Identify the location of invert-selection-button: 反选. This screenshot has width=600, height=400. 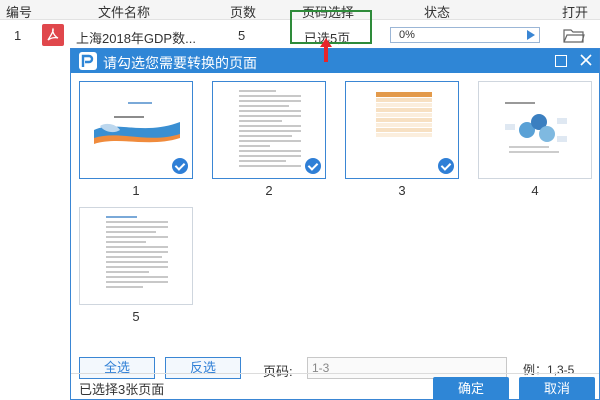
(203, 368).